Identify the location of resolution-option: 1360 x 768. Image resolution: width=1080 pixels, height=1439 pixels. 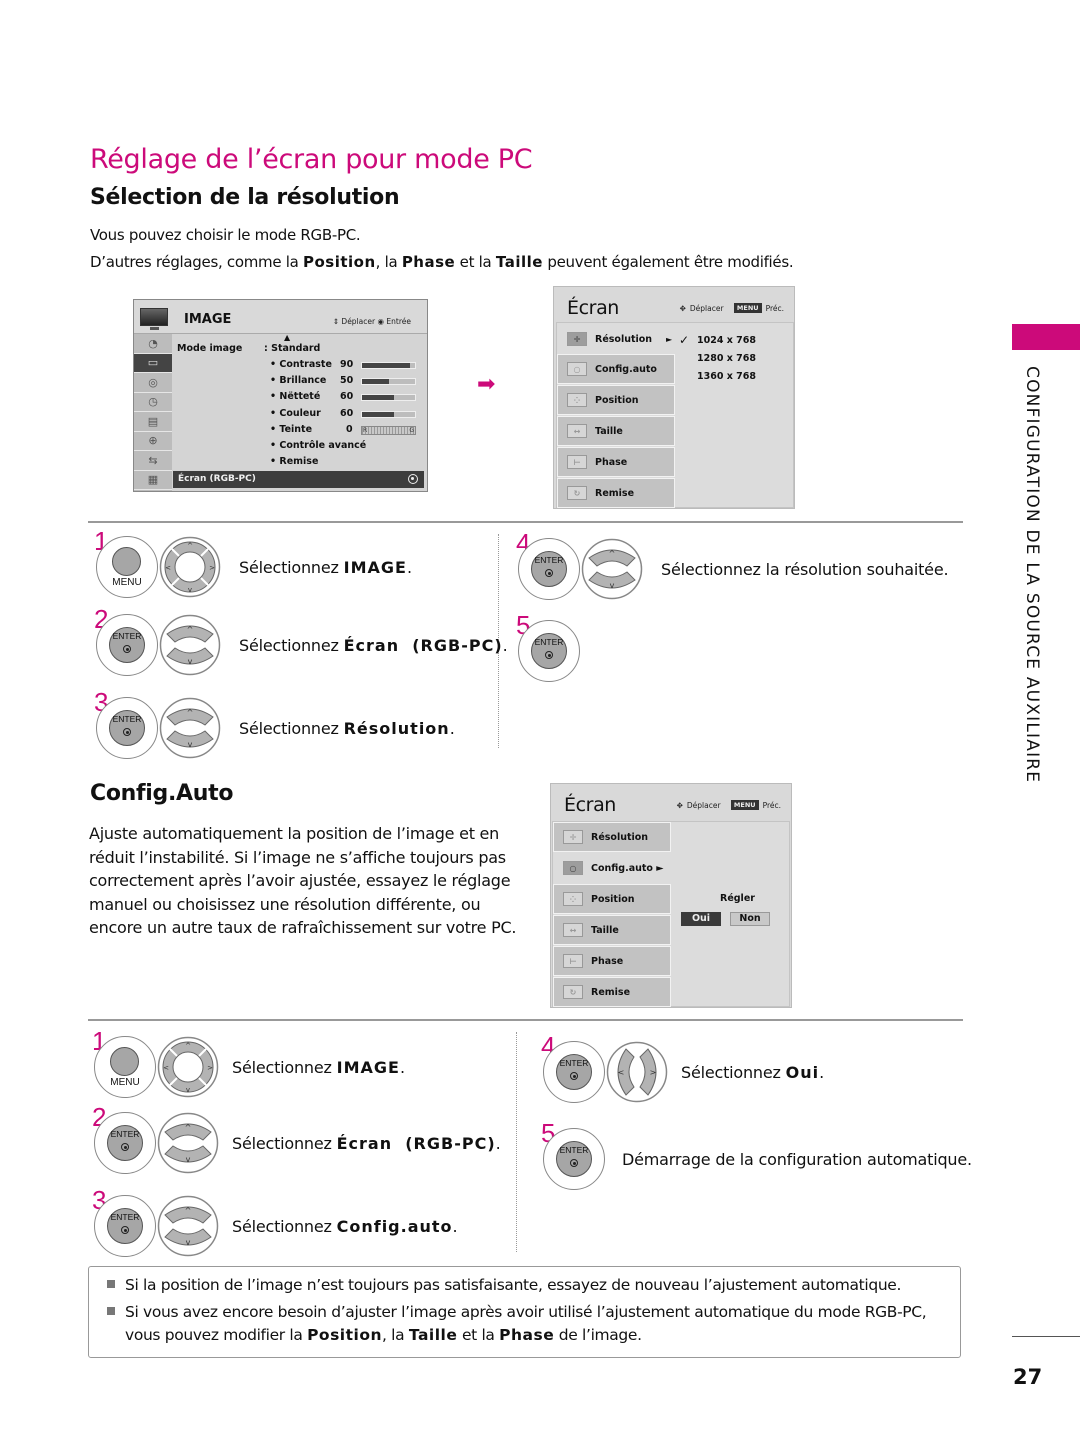
(726, 376).